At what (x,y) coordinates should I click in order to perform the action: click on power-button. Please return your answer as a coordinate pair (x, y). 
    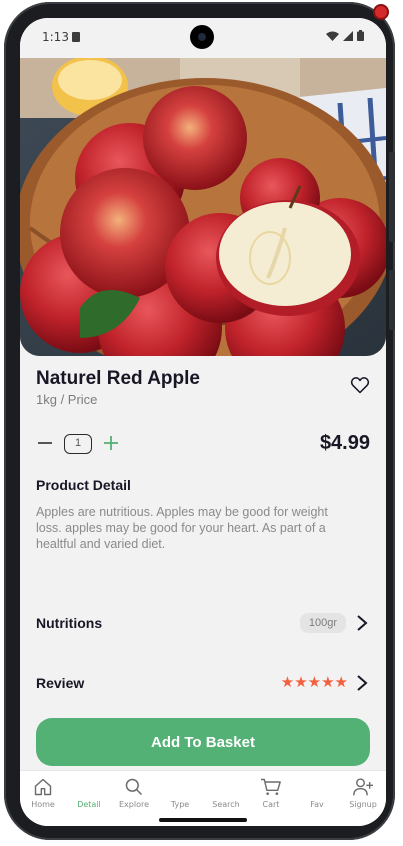
    Looking at the image, I should click on (392, 300).